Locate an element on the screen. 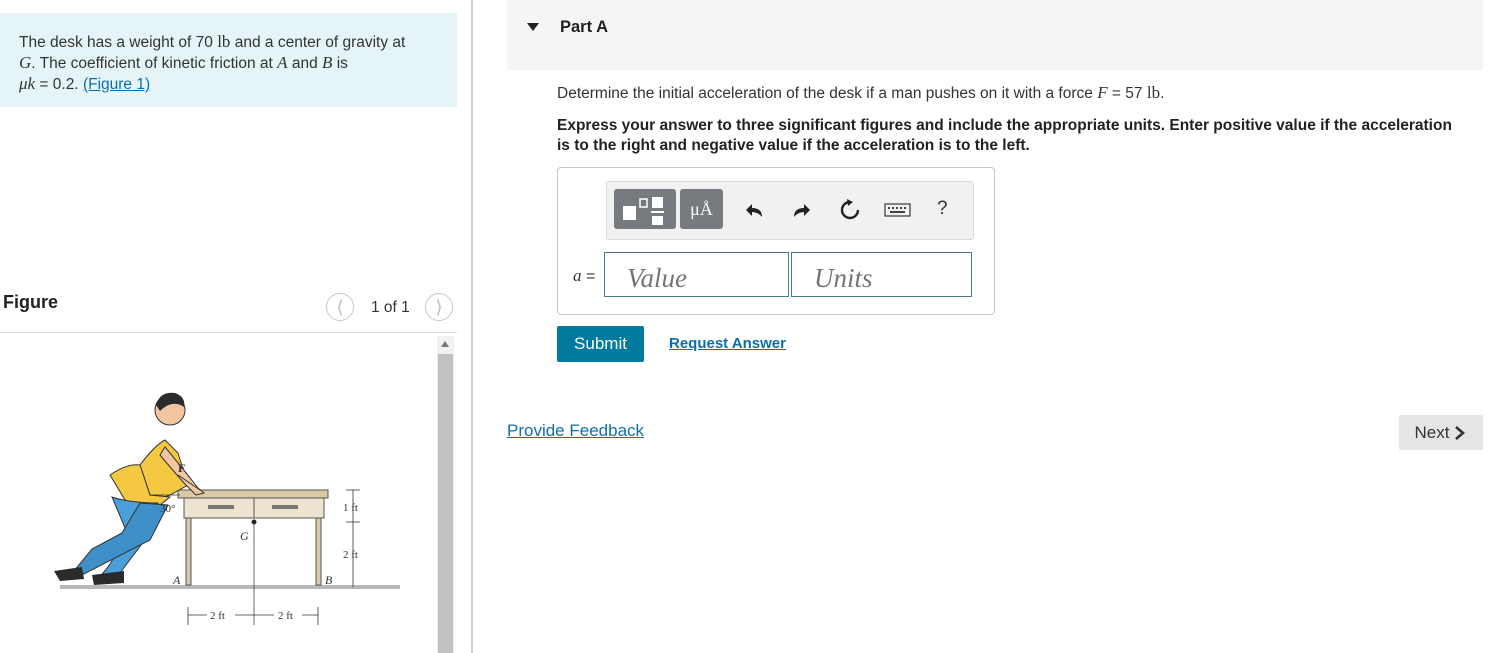 The image size is (1500, 653). problem-text-4: and is located at coordinates (304, 63).